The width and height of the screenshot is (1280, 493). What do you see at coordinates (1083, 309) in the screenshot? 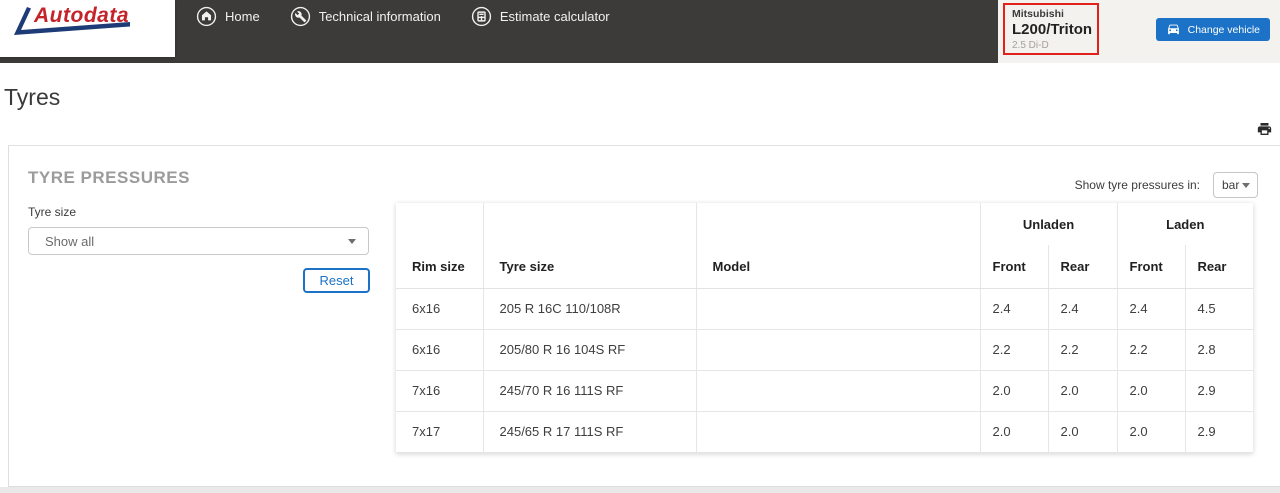
I see `cell-unladen-rear: 2.4` at bounding box center [1083, 309].